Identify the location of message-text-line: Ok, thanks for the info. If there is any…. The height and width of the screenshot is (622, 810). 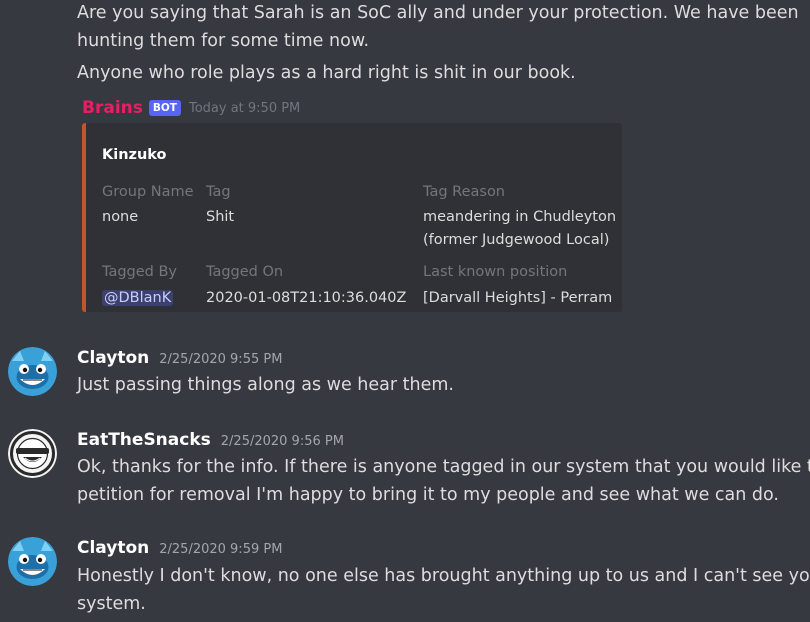
(443, 467).